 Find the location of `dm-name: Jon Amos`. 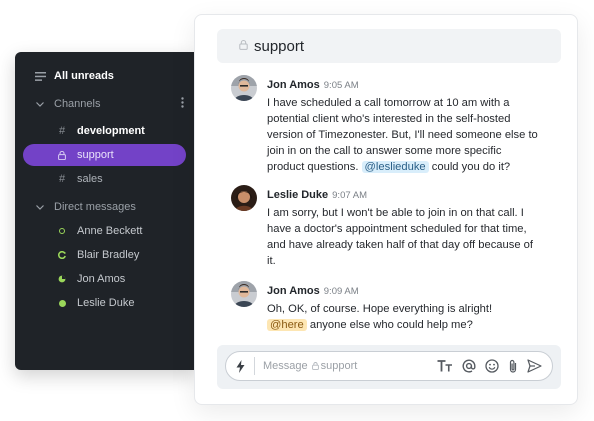

dm-name: Jon Amos is located at coordinates (101, 279).